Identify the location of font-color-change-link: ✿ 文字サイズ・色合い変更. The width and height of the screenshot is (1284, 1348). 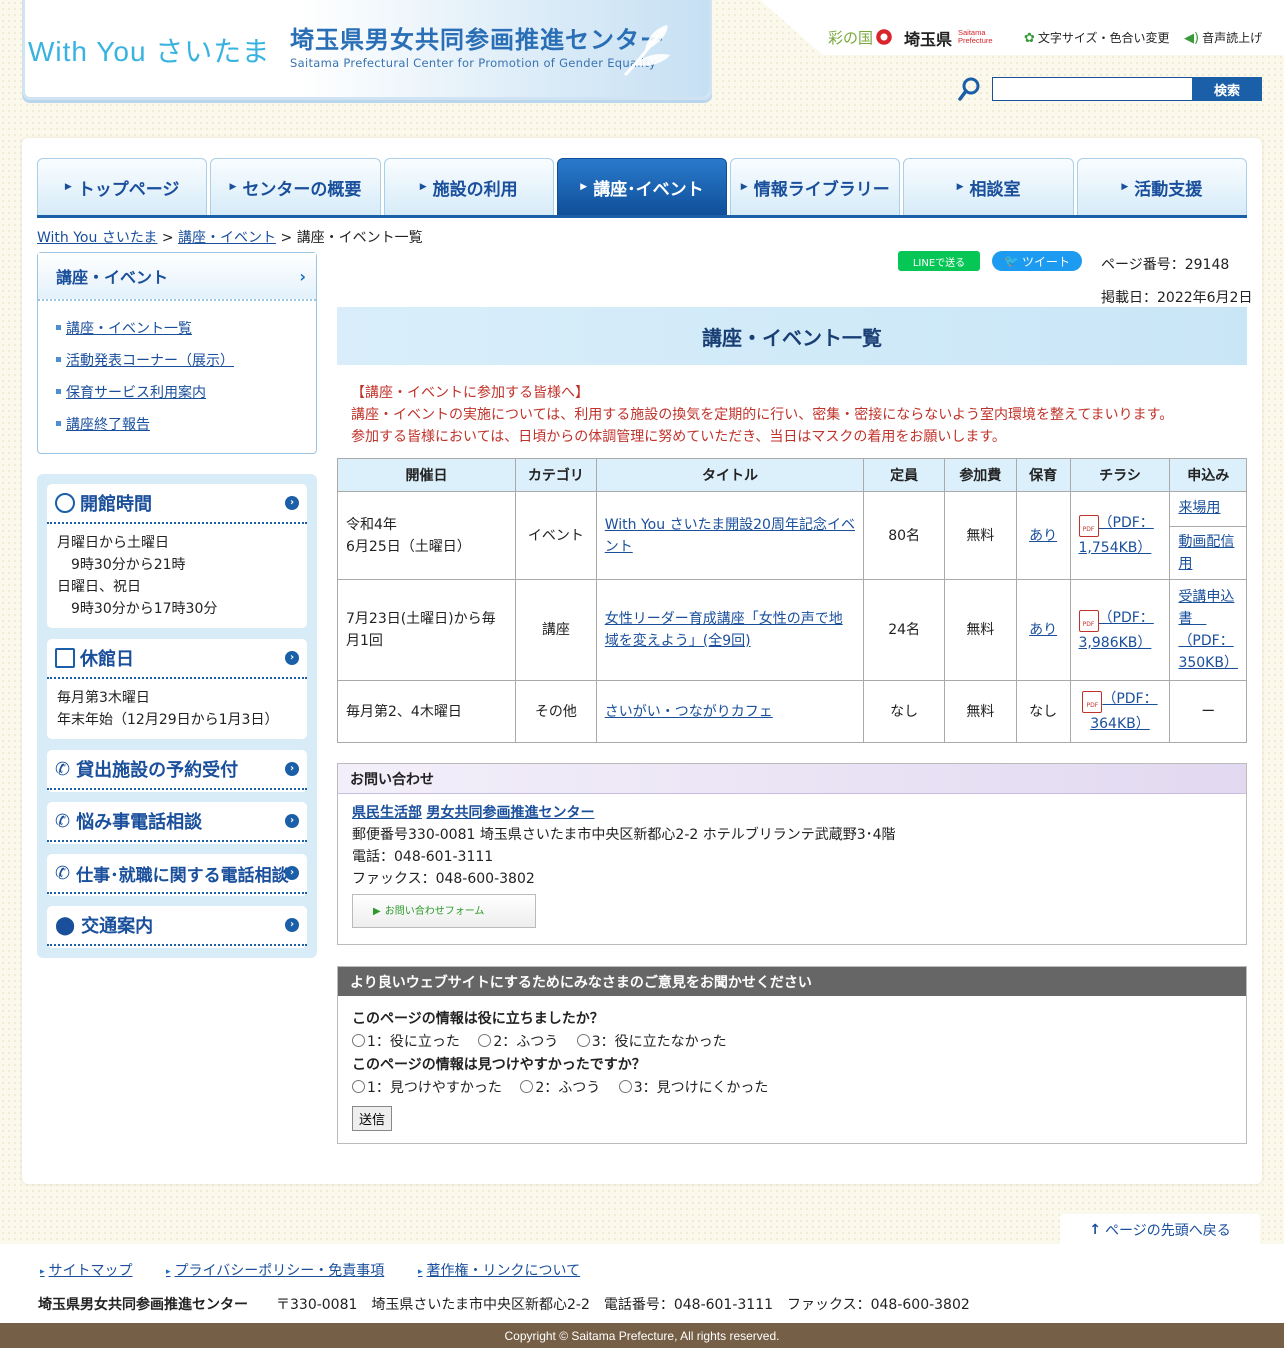
(1097, 37).